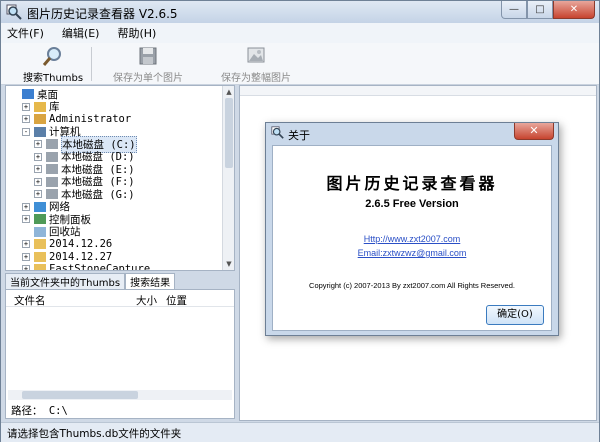  Describe the element at coordinates (540, 10) in the screenshot. I see `maximize-button: □` at that location.